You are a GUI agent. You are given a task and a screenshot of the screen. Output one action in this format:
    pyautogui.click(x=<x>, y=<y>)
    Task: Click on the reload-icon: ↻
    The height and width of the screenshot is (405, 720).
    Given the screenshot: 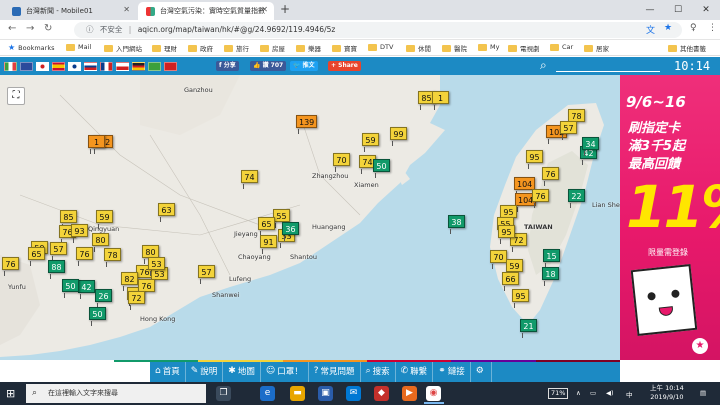 What is the action you would take?
    pyautogui.click(x=48, y=28)
    